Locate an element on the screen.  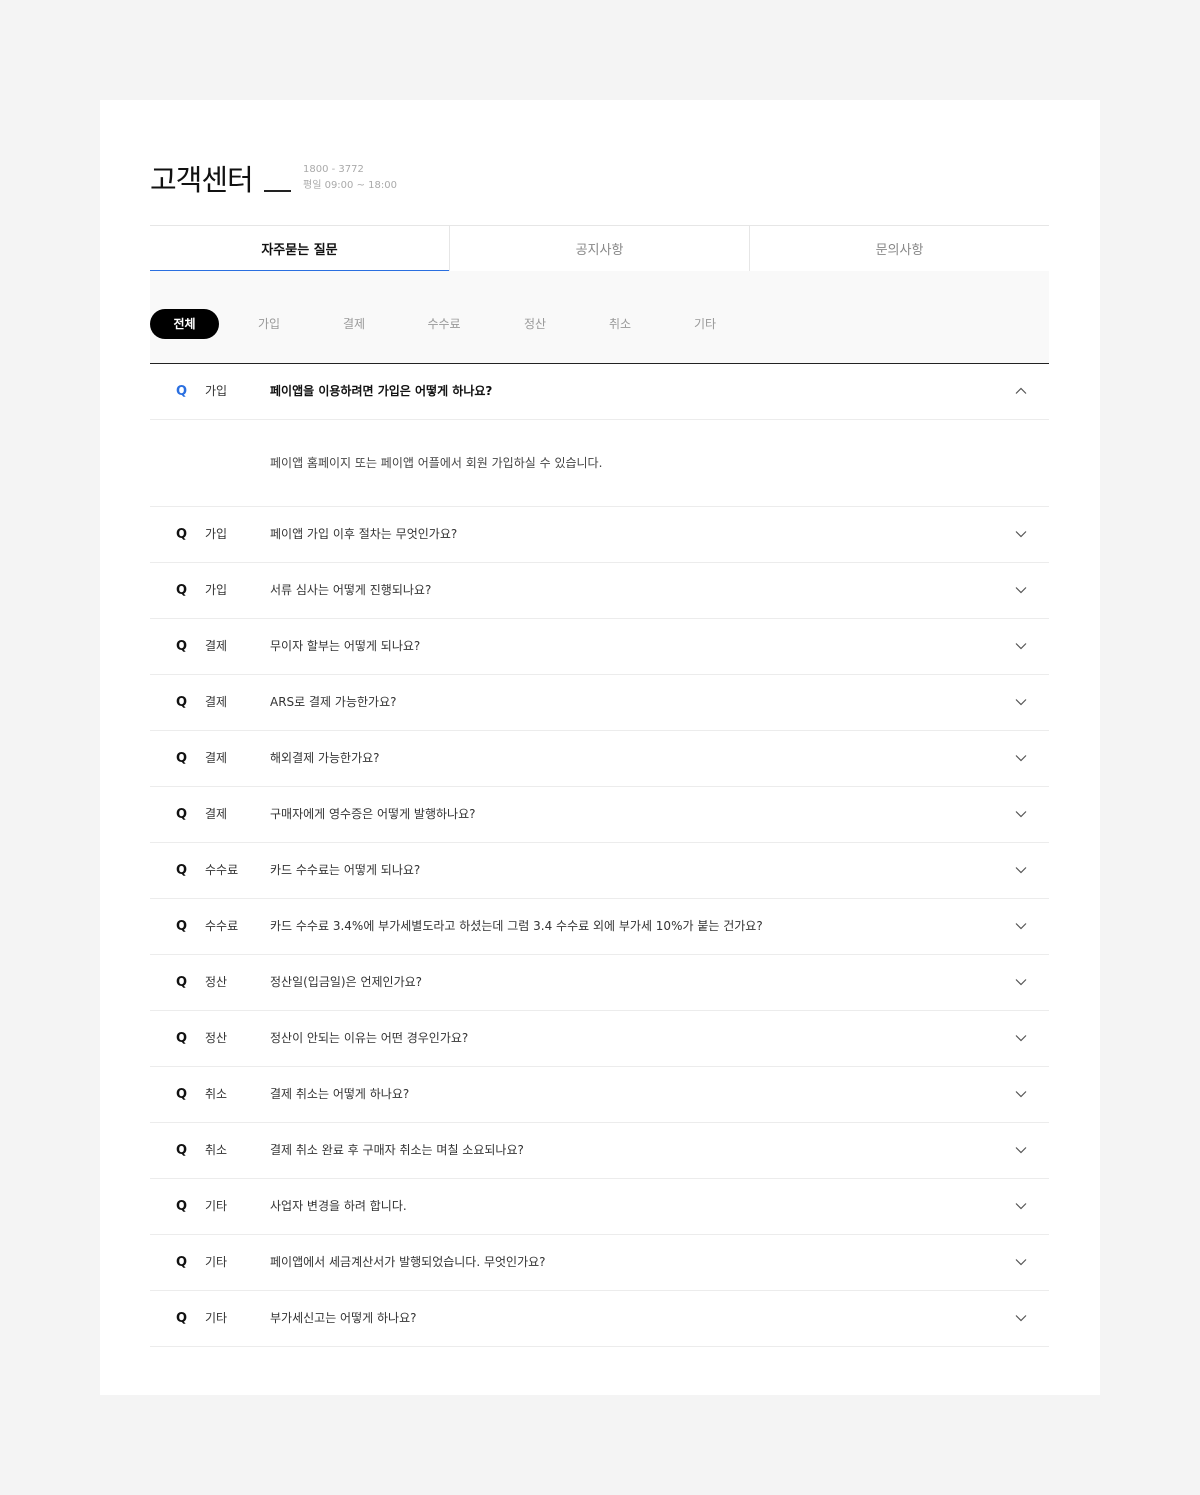
title-underline is located at coordinates (277, 191).